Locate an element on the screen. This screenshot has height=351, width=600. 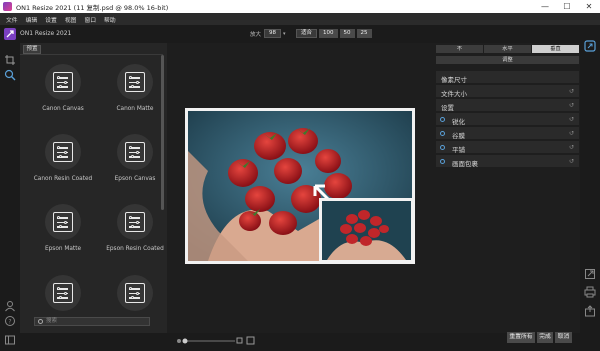
search-icon is located at coordinates (40, 321).